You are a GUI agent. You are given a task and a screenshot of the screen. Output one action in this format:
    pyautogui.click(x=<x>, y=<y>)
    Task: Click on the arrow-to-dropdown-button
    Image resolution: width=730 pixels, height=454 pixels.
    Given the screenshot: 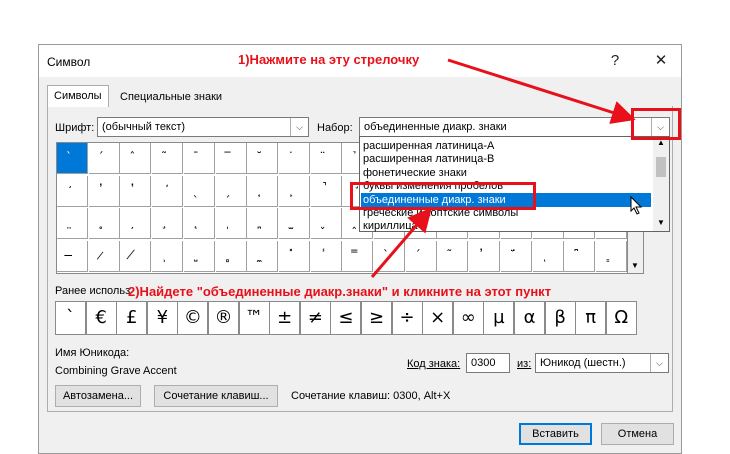 What is the action you would take?
    pyautogui.click(x=541, y=91)
    